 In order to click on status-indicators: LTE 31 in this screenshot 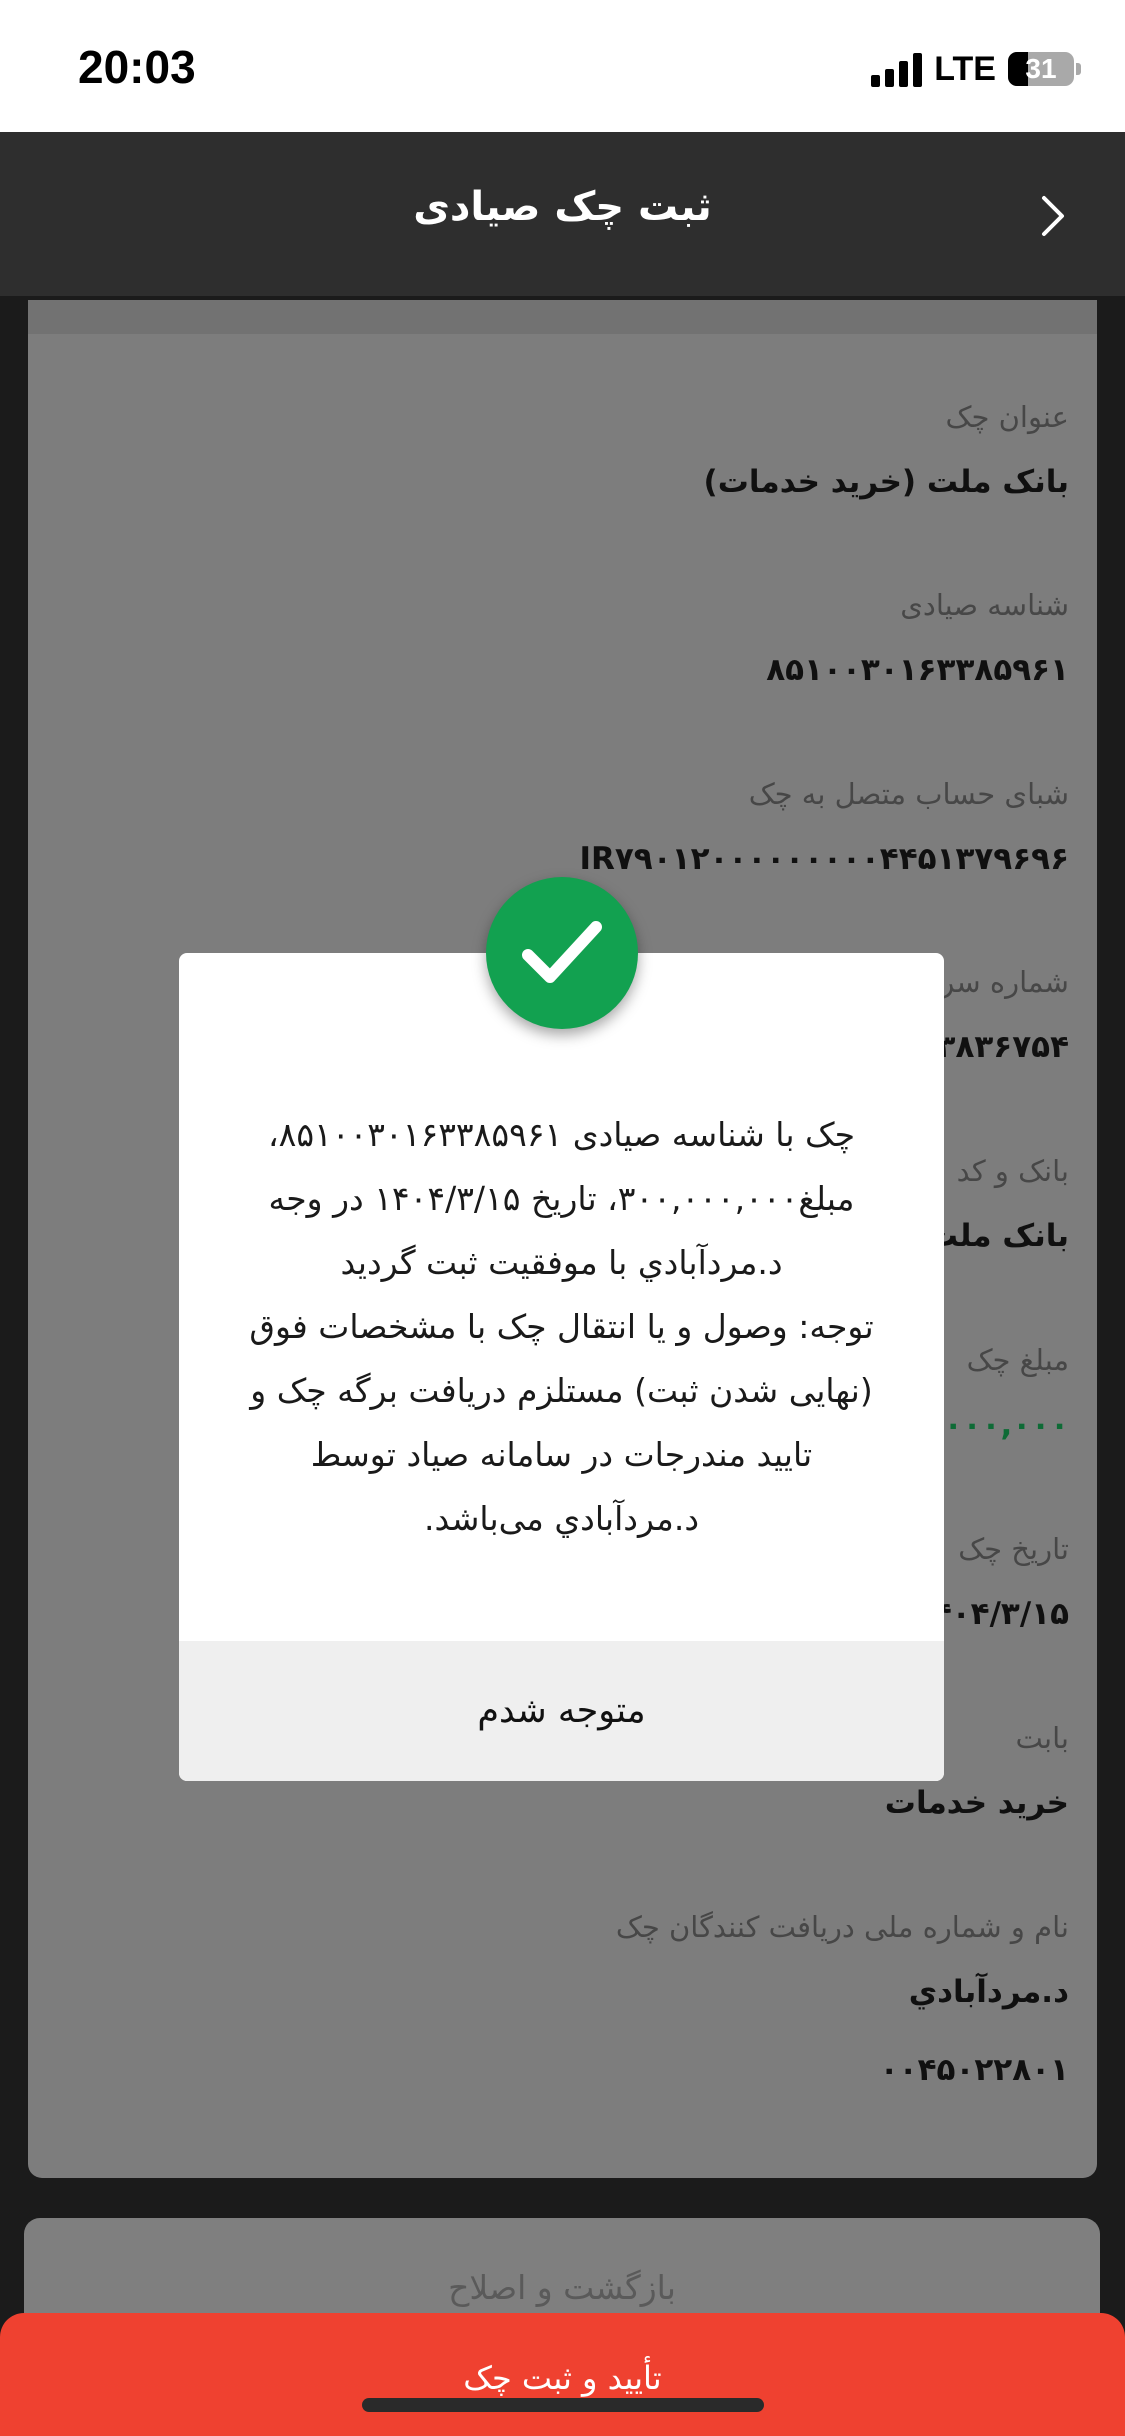, I will do `click(976, 69)`.